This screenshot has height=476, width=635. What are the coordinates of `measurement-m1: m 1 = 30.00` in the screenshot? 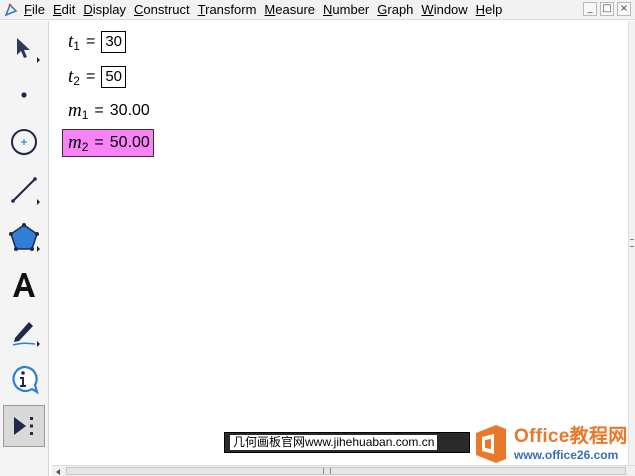 It's located at (109, 111).